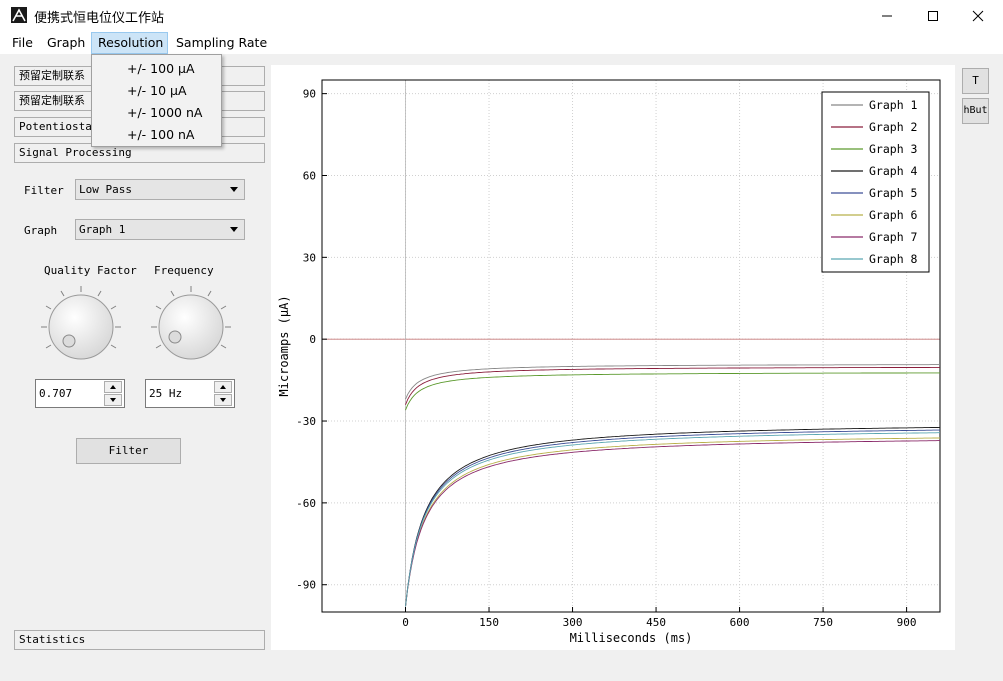  Describe the element at coordinates (66, 43) in the screenshot. I see `menu-graph: Graph` at that location.